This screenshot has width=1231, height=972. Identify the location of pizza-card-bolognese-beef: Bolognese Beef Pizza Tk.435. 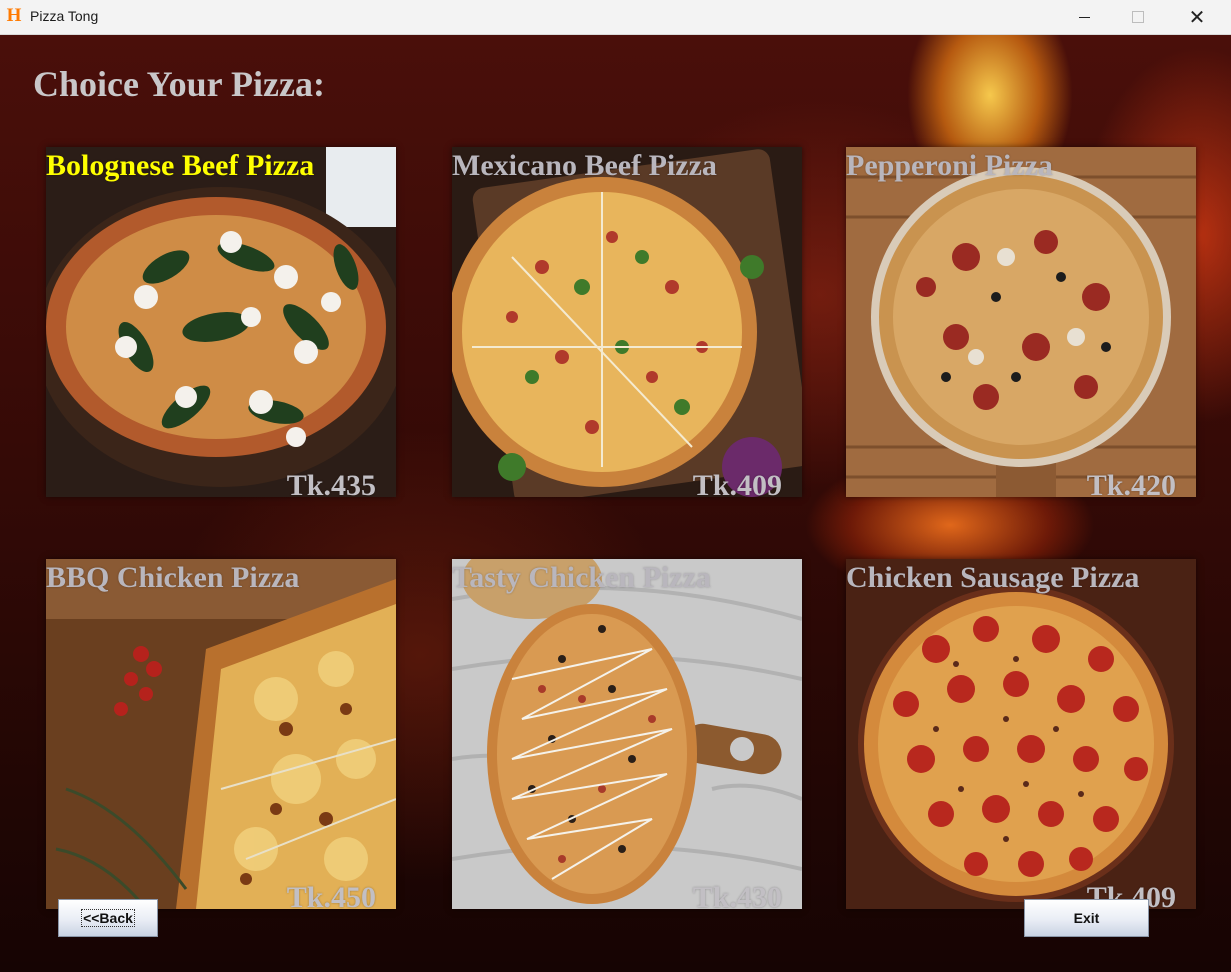
(221, 322).